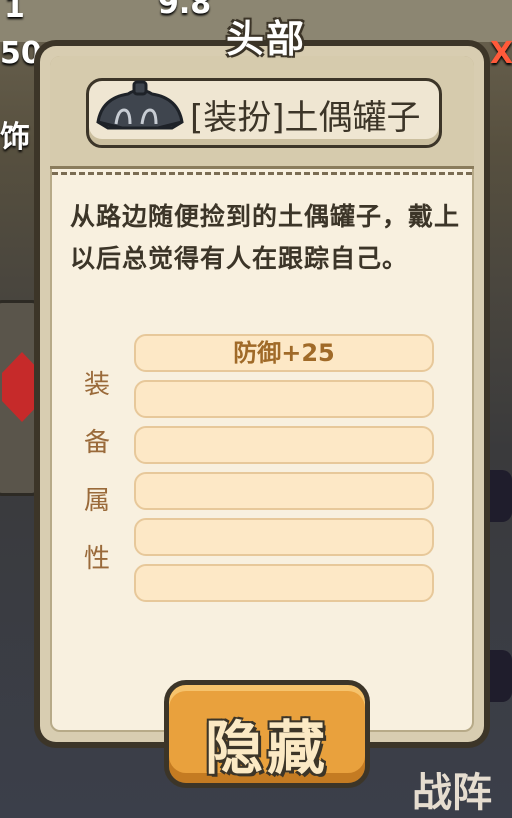  I want to click on top-left-number: 1, so click(14, 12).